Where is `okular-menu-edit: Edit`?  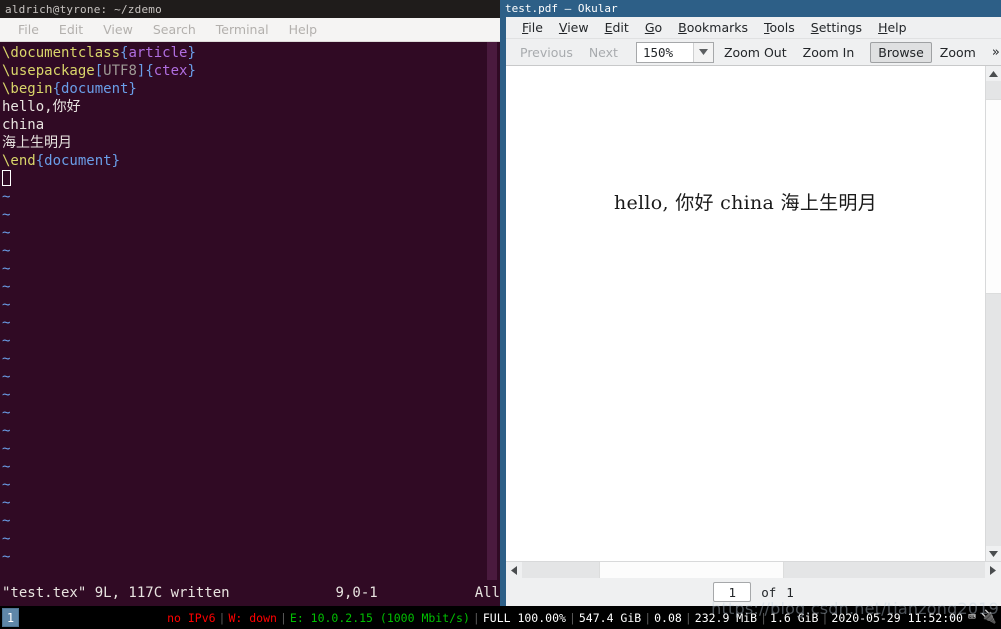 okular-menu-edit: Edit is located at coordinates (617, 27).